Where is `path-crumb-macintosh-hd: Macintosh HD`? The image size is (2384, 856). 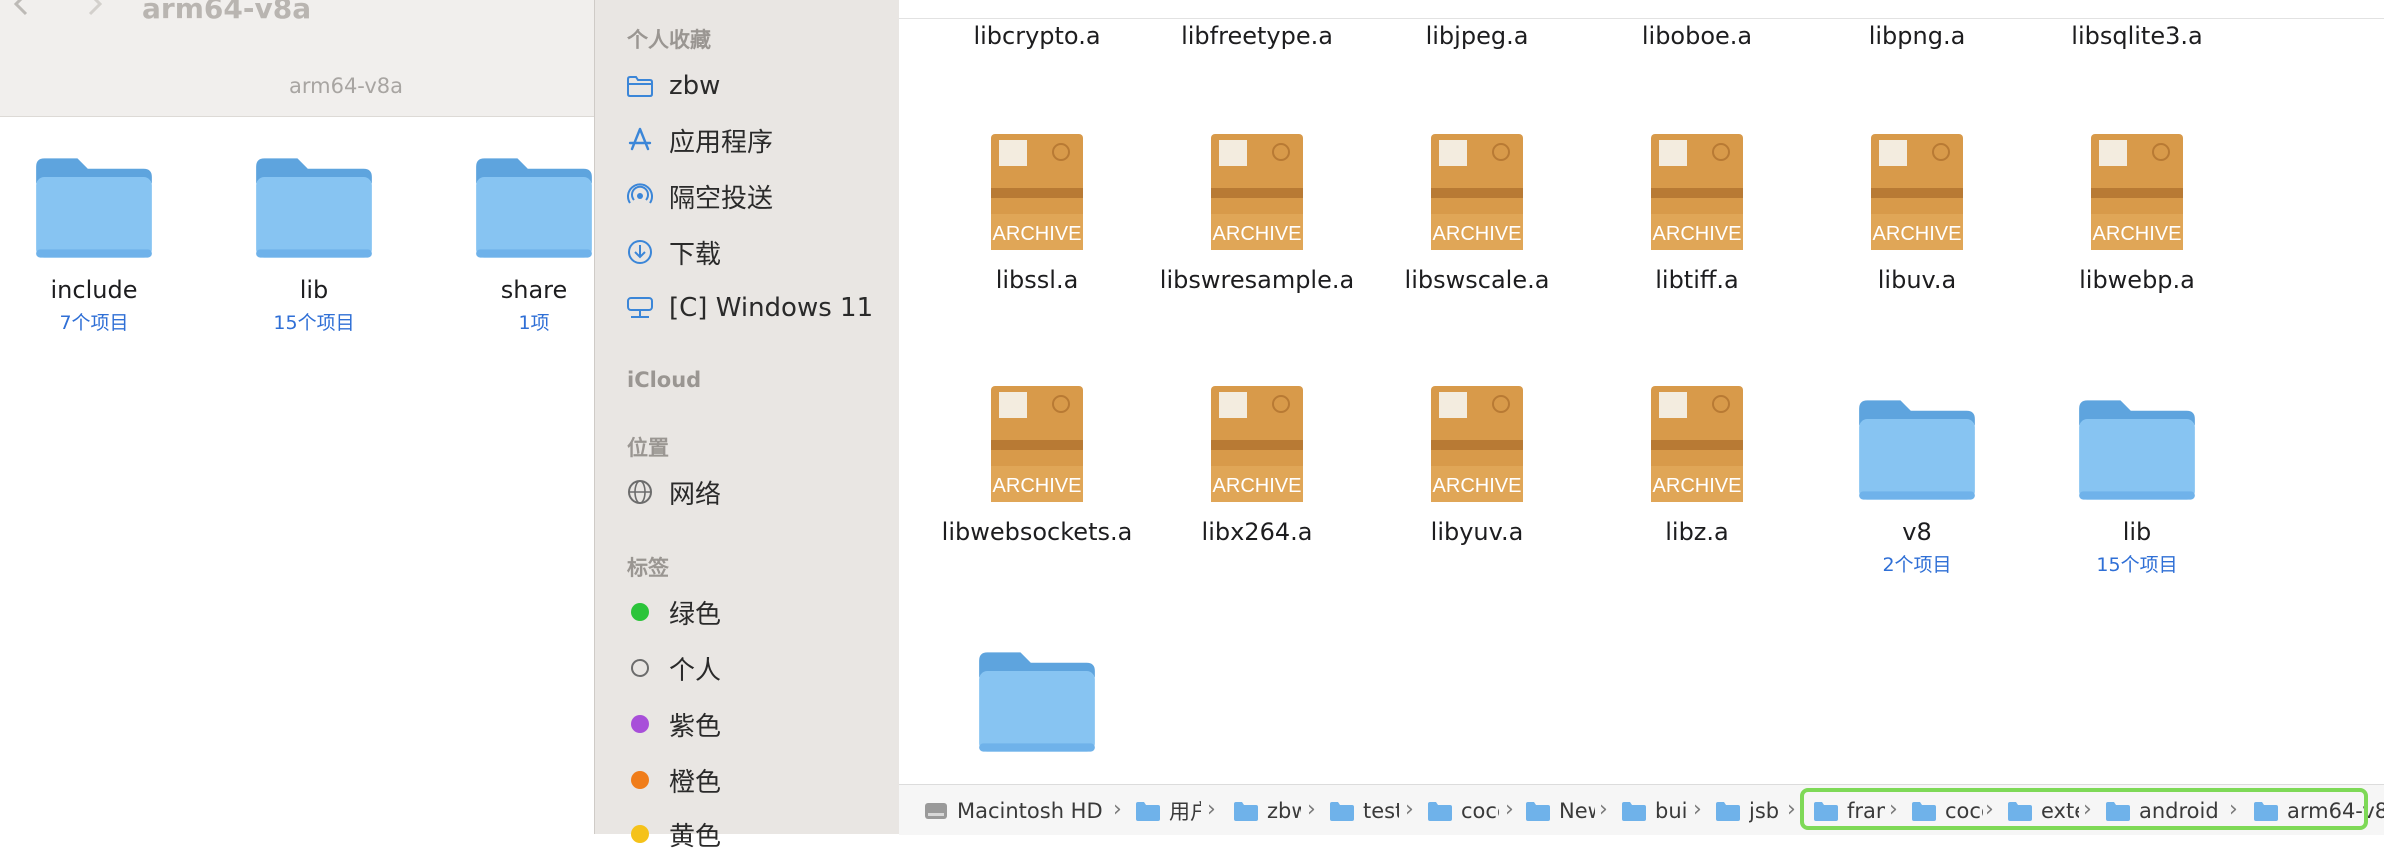
path-crumb-macintosh-hd: Macintosh HD is located at coordinates (1013, 811).